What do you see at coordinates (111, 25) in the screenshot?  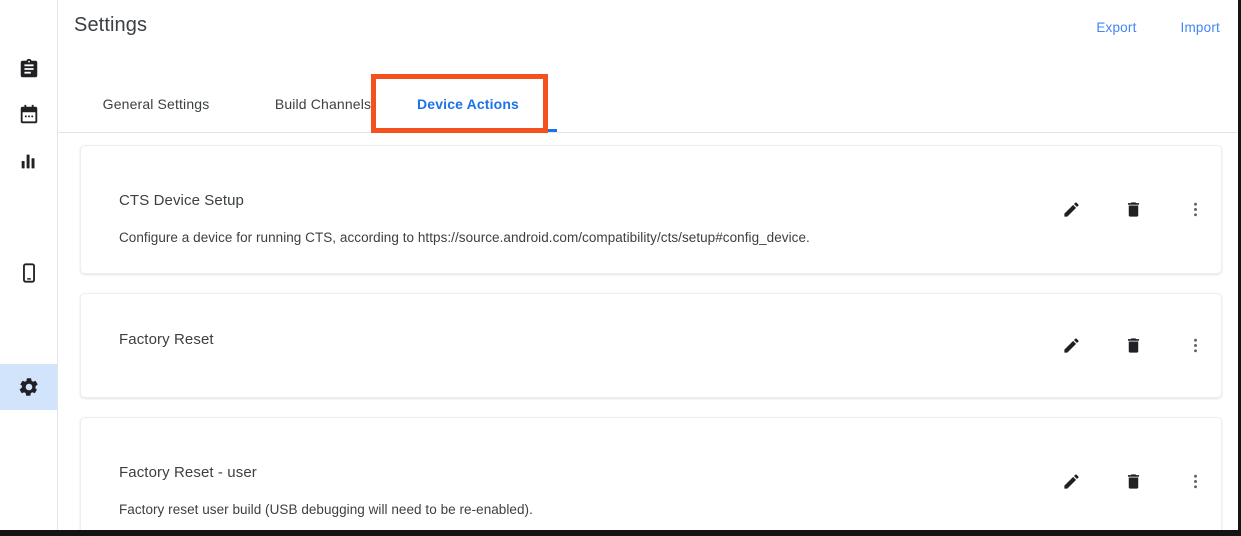 I see `page-title: Settings` at bounding box center [111, 25].